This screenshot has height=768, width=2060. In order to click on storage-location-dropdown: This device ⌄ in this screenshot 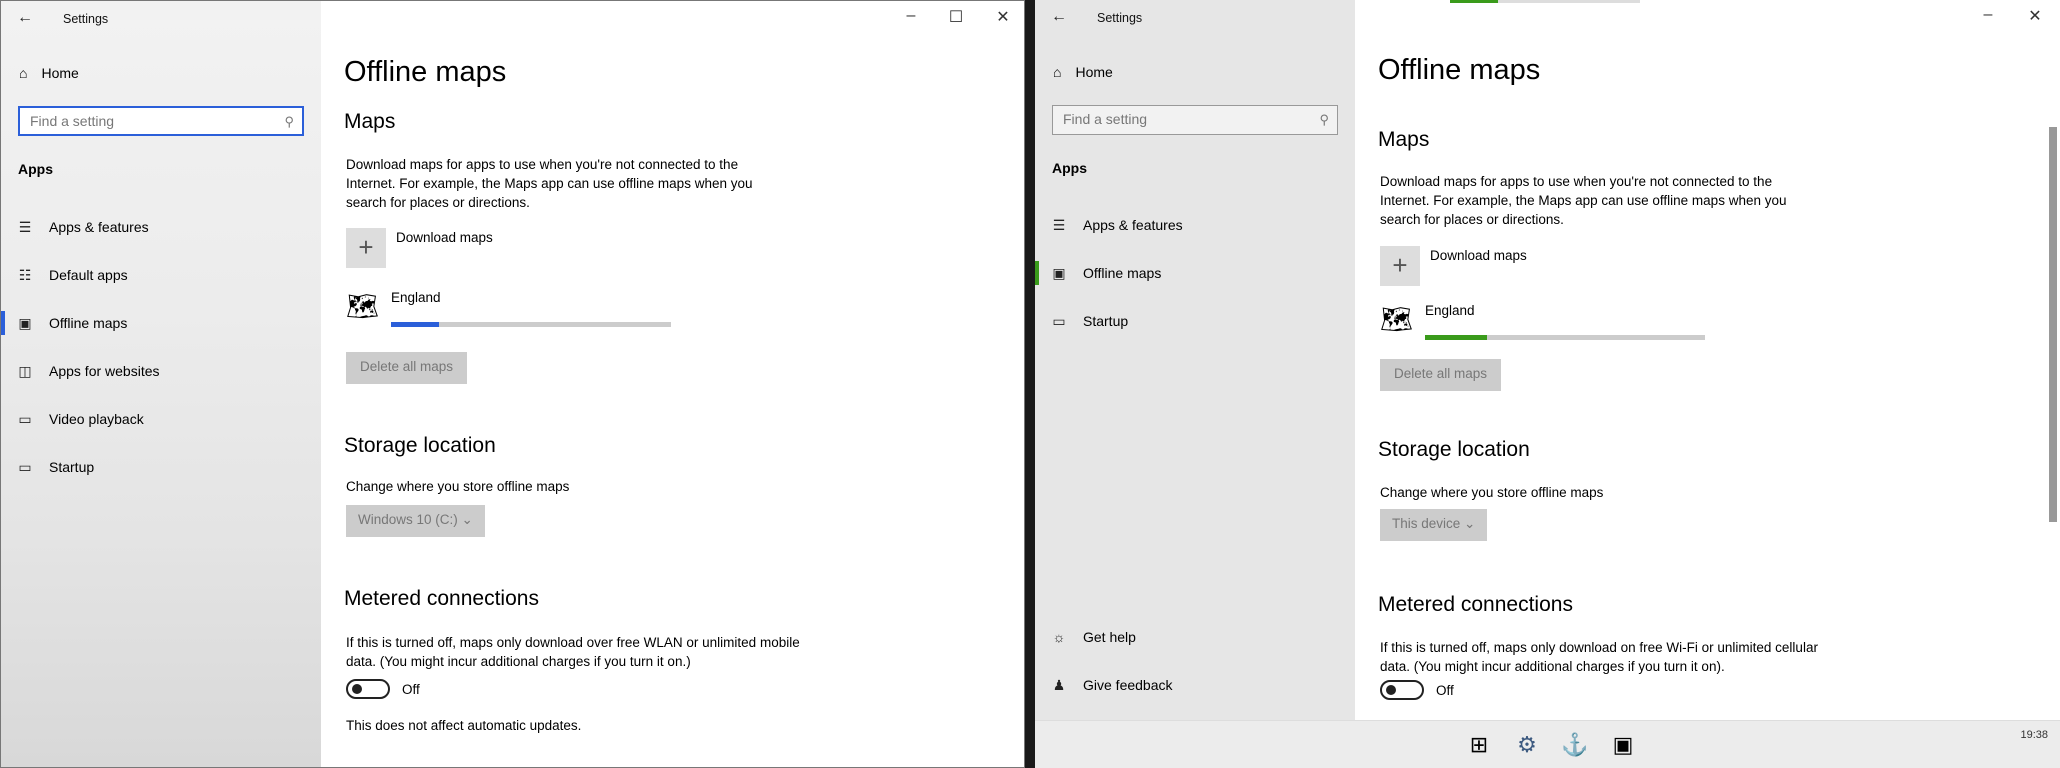, I will do `click(1434, 525)`.